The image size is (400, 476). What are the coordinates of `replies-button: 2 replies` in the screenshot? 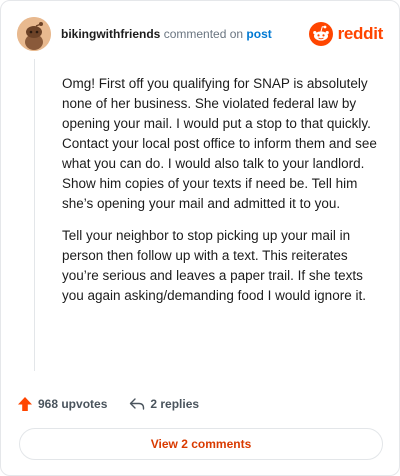 It's located at (164, 404).